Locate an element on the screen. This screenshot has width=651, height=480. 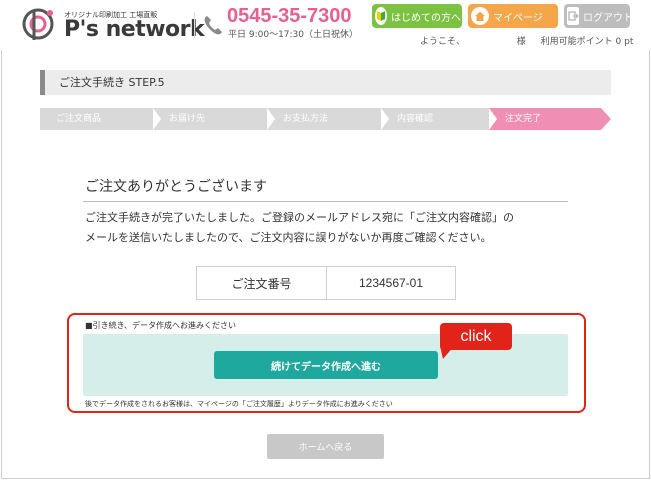
callout-tail is located at coordinates (447, 352).